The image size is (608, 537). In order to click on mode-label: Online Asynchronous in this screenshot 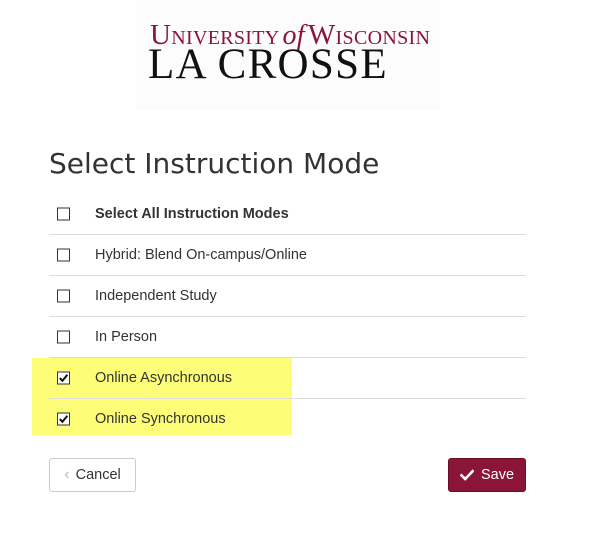, I will do `click(164, 378)`.